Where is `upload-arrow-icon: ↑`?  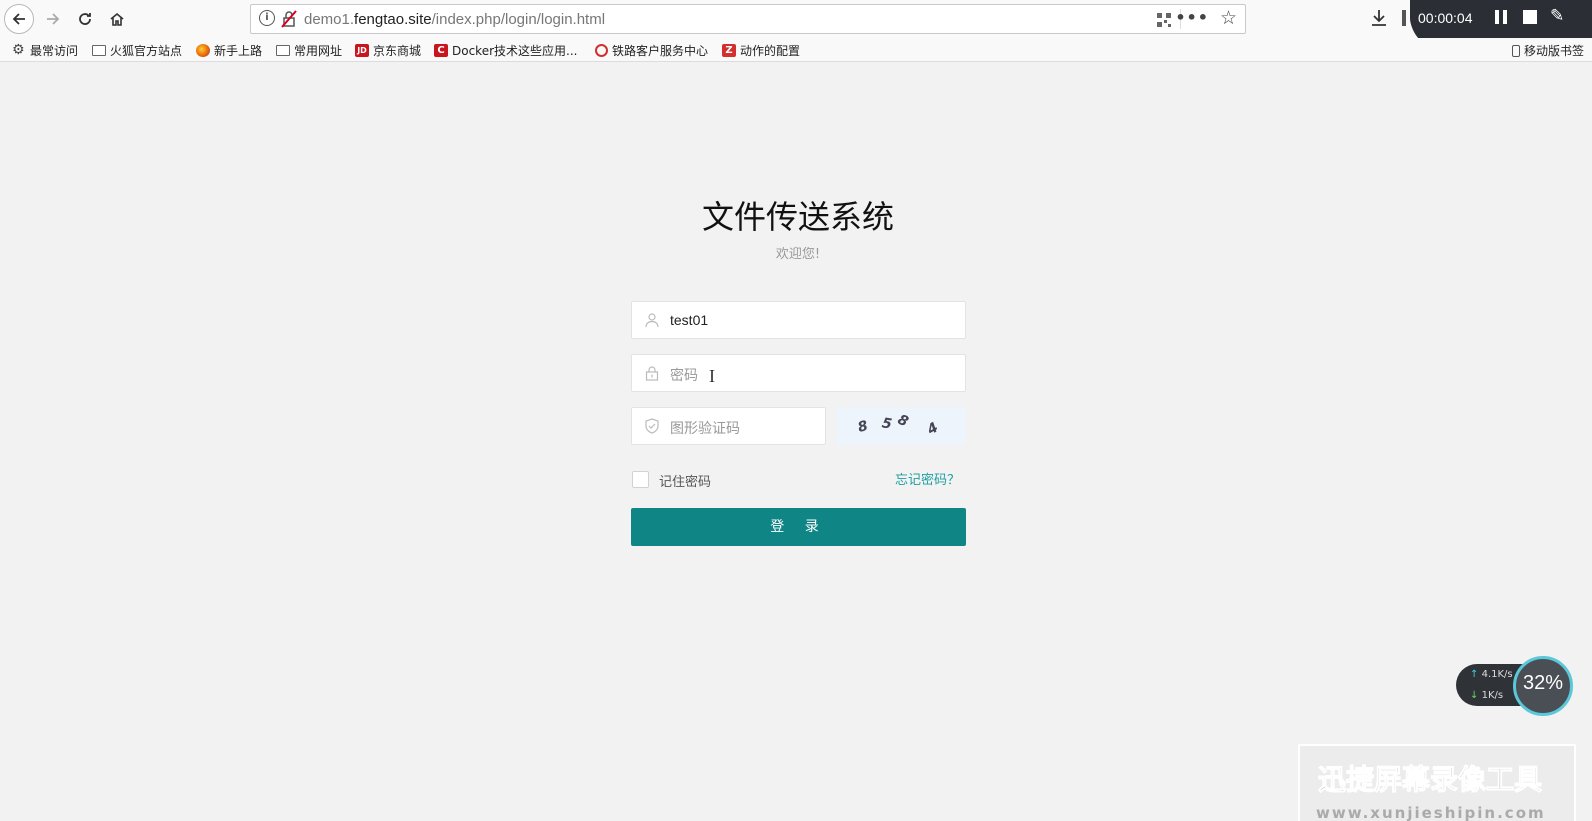 upload-arrow-icon: ↑ is located at coordinates (1474, 674).